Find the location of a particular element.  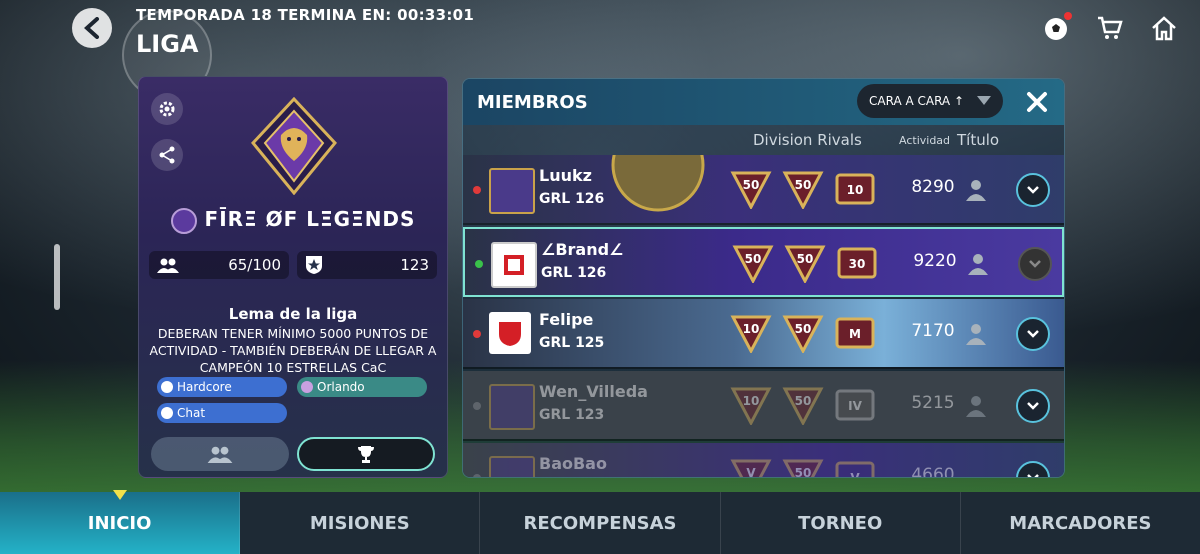

col-division-rivals: Division Rivals is located at coordinates (807, 140).